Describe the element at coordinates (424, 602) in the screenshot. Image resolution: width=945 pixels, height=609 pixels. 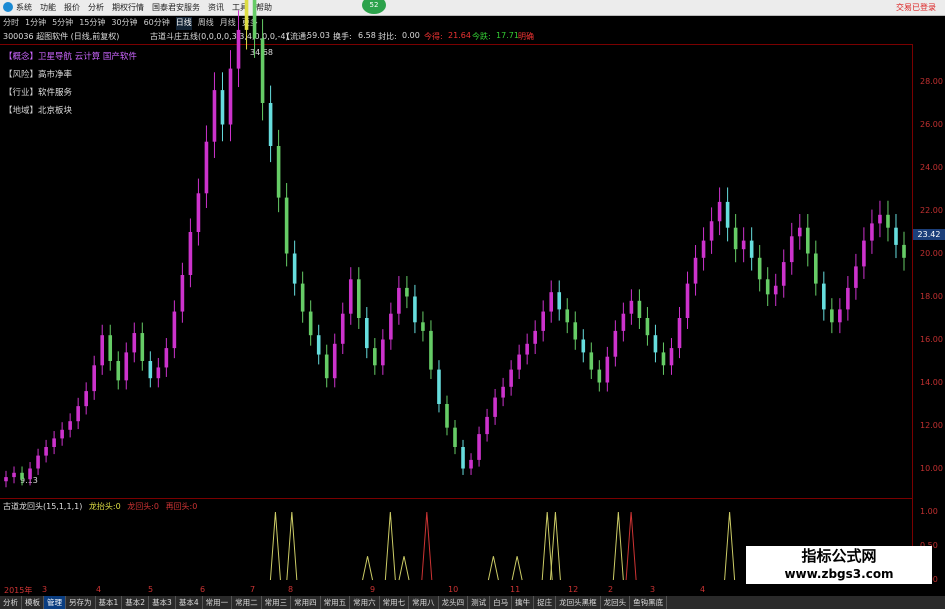
I see `template-tab: 常用八` at that location.